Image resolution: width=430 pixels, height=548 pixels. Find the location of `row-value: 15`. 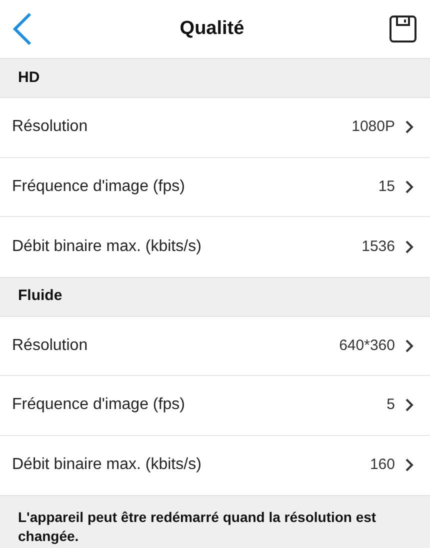

row-value: 15 is located at coordinates (386, 186).